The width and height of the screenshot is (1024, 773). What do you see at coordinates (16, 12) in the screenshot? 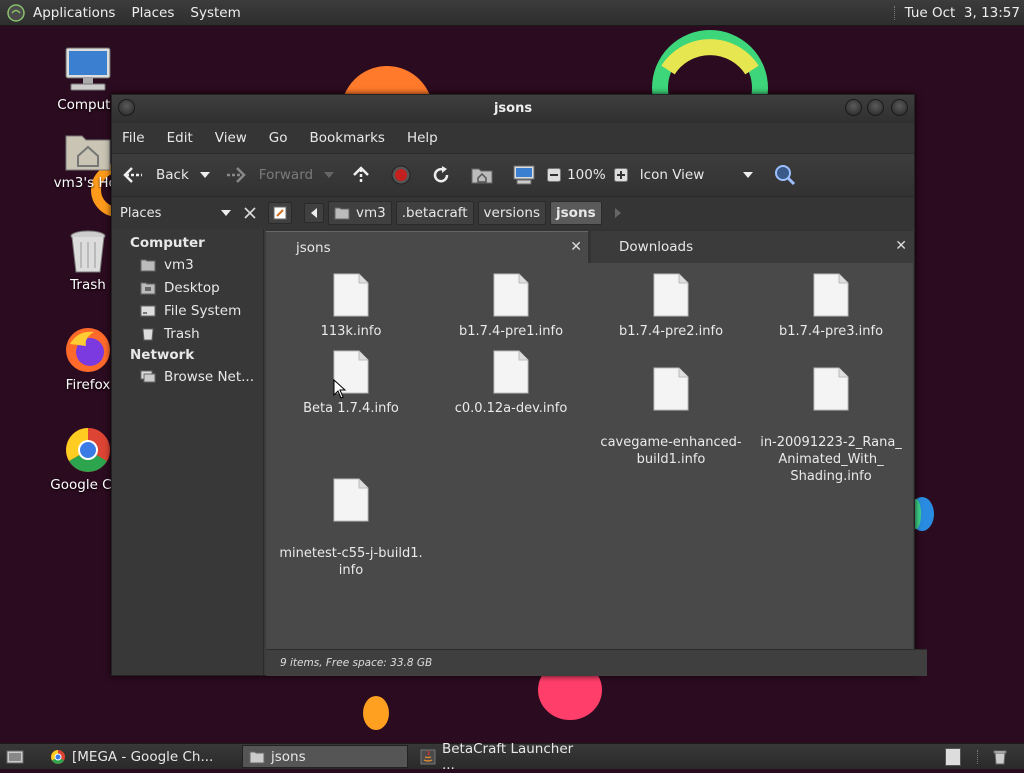
I see `distro-logo-icon` at bounding box center [16, 12].